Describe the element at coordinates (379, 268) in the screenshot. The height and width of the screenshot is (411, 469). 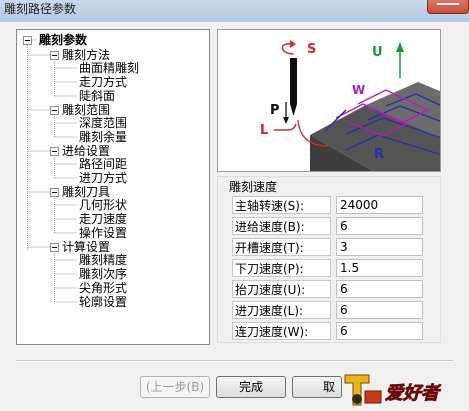
I see `plunge-speed-input: 1.5` at that location.